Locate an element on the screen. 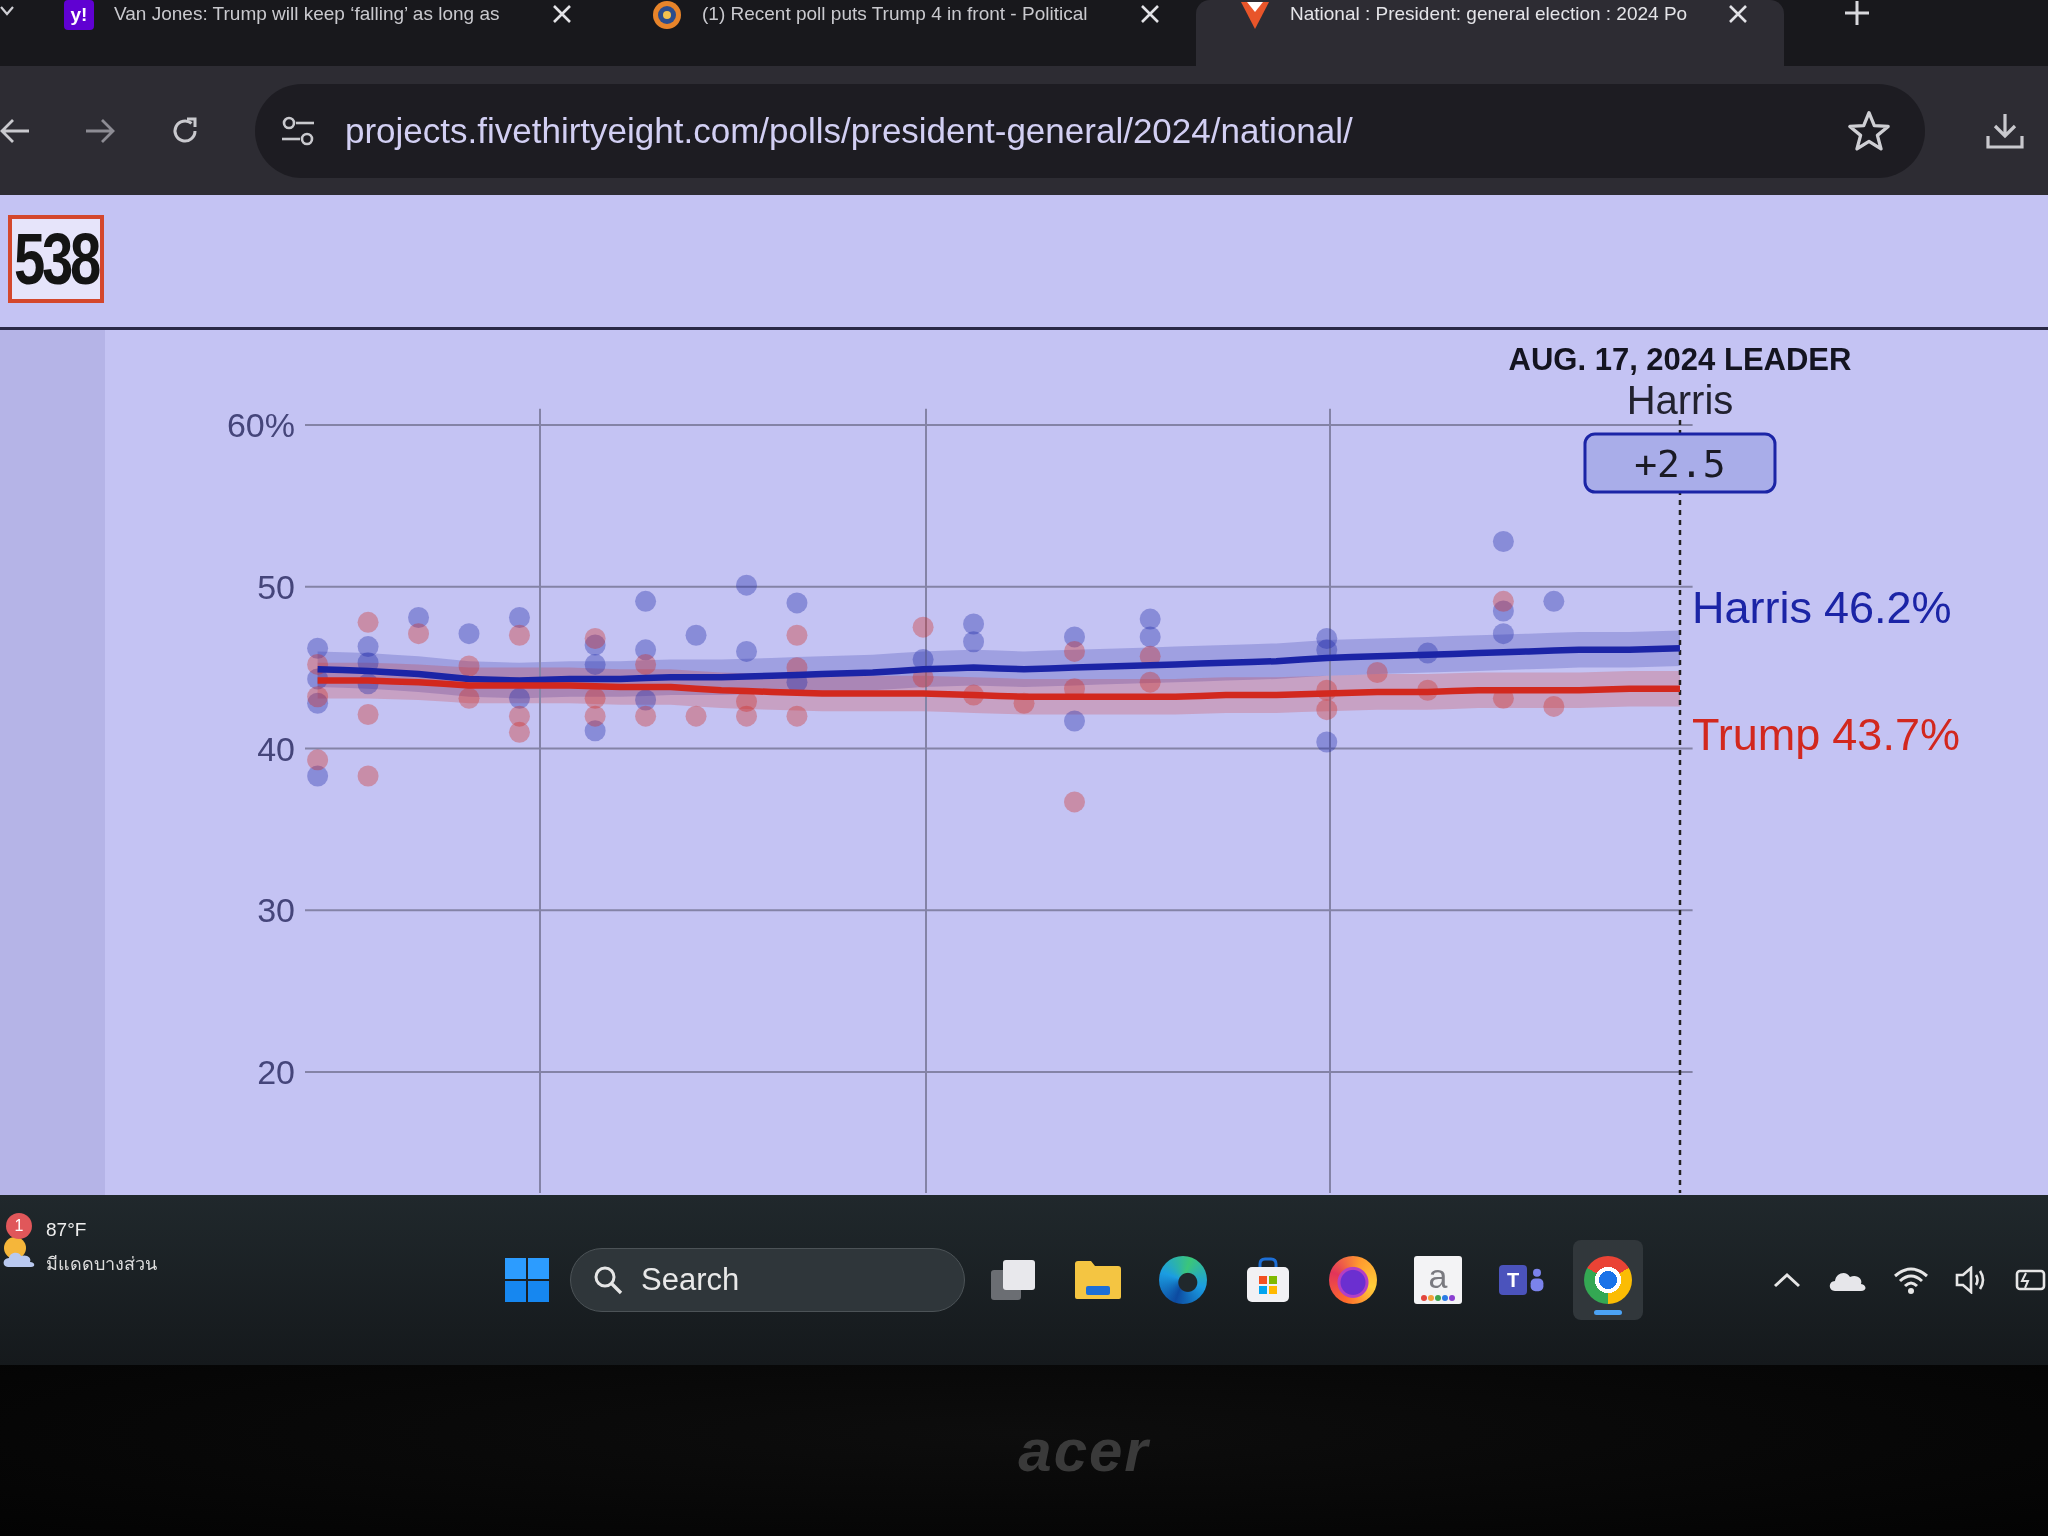  series-name: Harris is located at coordinates (1752, 608).